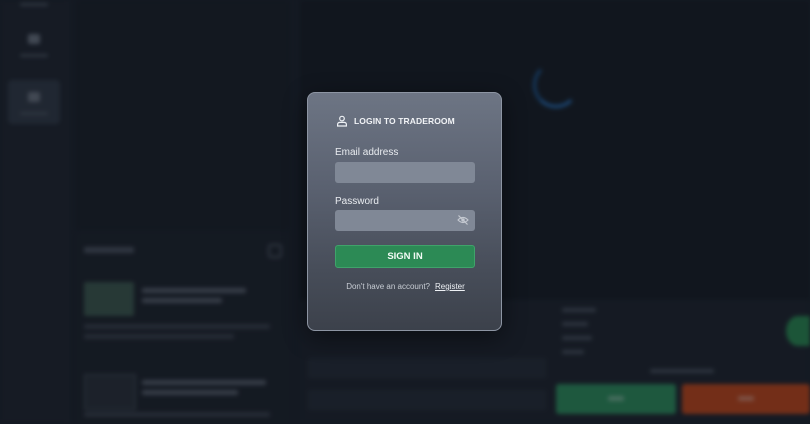 The image size is (810, 424). Describe the element at coordinates (450, 286) in the screenshot. I see `register-link: Register` at that location.